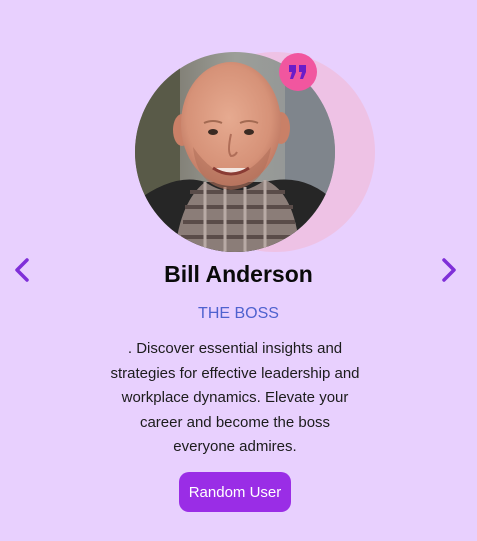 This screenshot has height=541, width=477. I want to click on quote-icon, so click(298, 72).